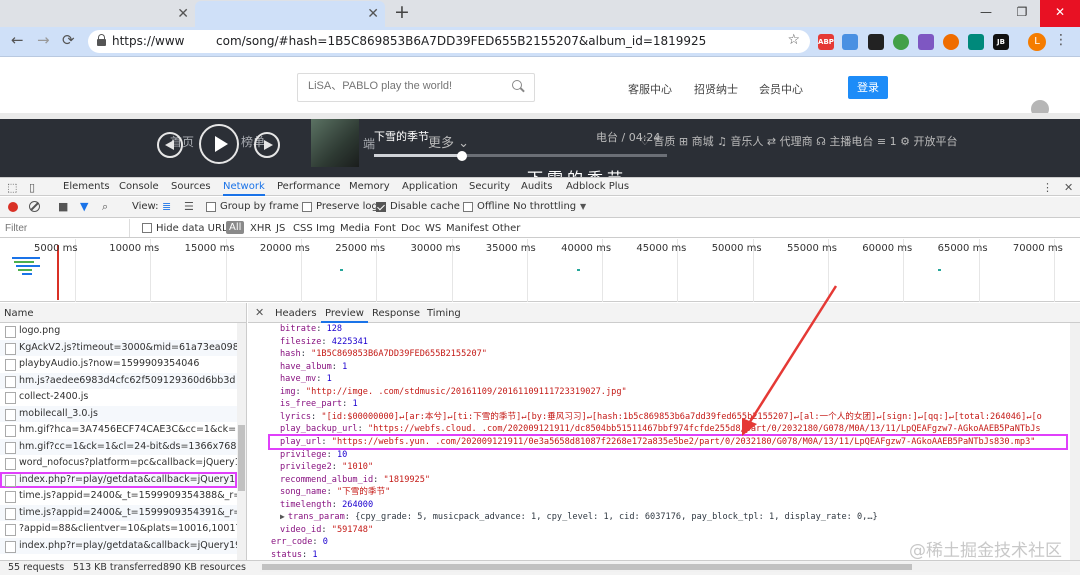 The image size is (1080, 575). Describe the element at coordinates (1075, 441) in the screenshot. I see `detail-scrollbar` at that location.